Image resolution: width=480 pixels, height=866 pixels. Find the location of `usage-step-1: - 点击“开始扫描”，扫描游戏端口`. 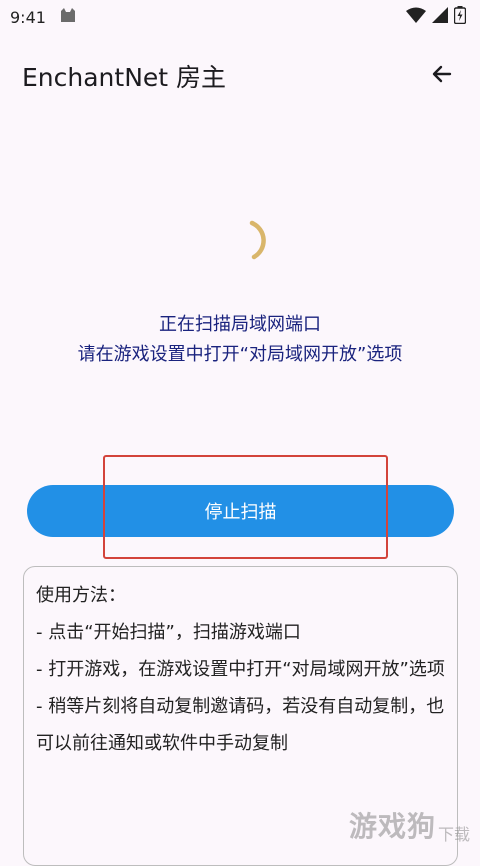

usage-step-1: - 点击“开始扫描”，扫描游戏端口 is located at coordinates (168, 632).